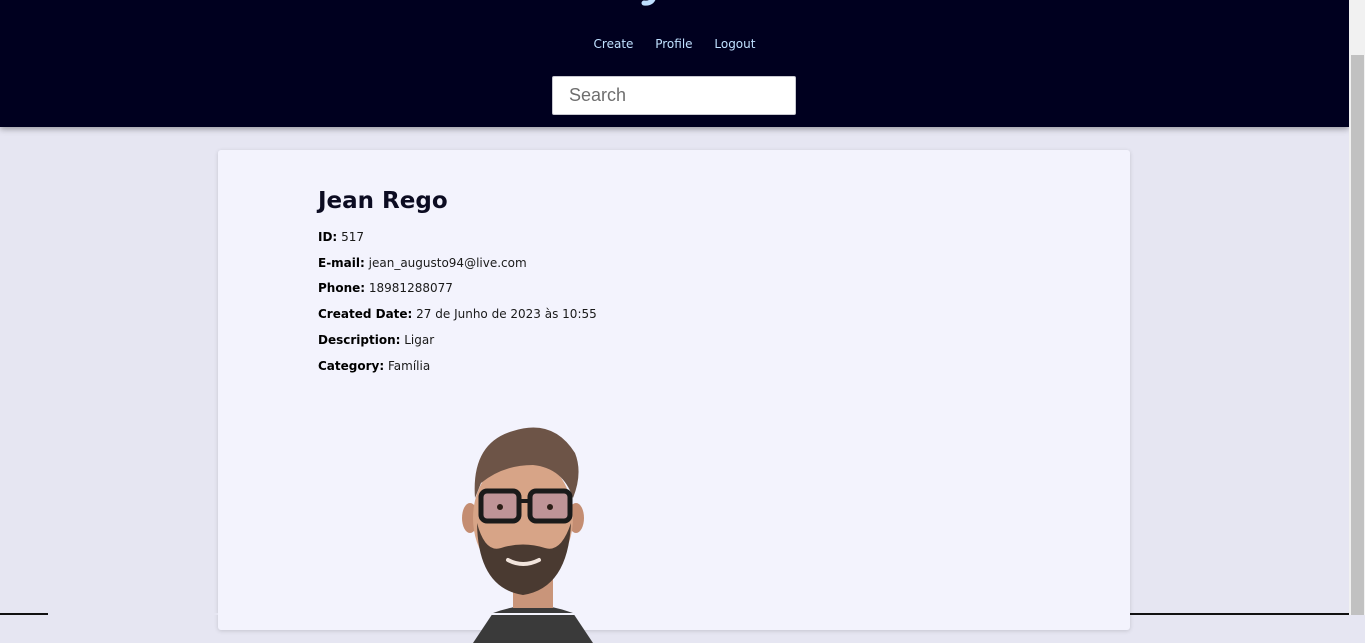  Describe the element at coordinates (734, 44) in the screenshot. I see `nav-logout-link: Logout` at that location.